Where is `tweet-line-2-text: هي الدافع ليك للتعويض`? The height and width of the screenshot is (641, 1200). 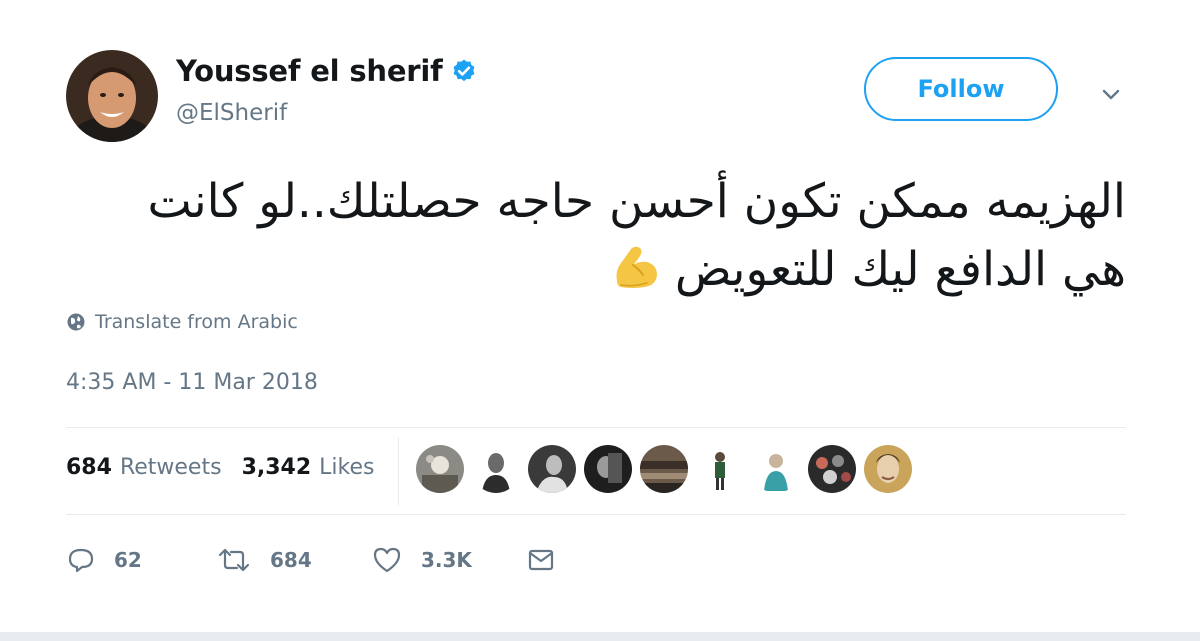 tweet-line-2-text: هي الدافع ليك للتعويض is located at coordinates (900, 269).